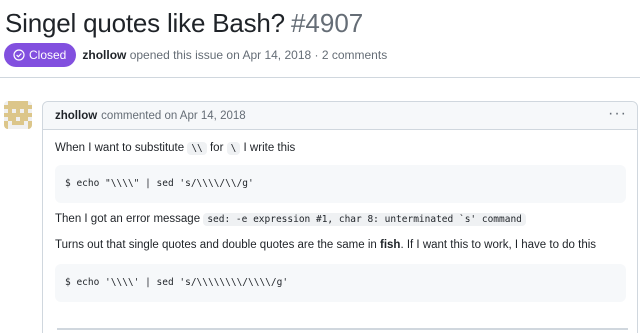 The width and height of the screenshot is (640, 333). I want to click on paragraph-text: for, so click(216, 148).